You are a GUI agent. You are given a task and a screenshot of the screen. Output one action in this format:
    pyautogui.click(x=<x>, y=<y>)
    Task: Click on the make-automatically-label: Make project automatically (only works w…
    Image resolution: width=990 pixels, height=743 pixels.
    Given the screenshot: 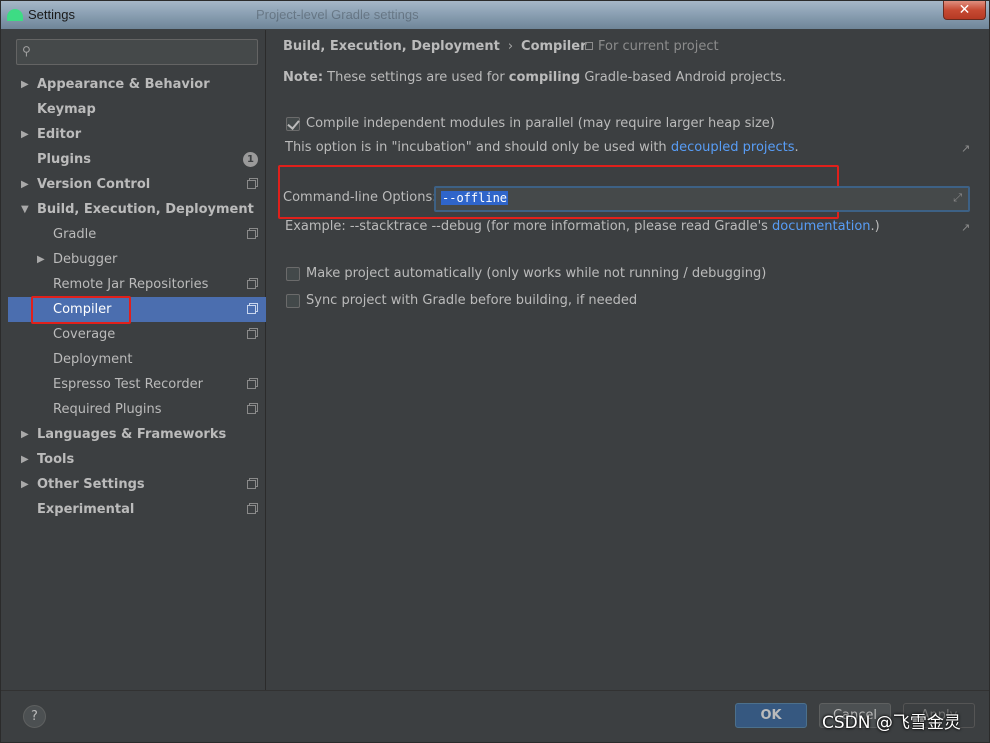 What is the action you would take?
    pyautogui.click(x=536, y=274)
    